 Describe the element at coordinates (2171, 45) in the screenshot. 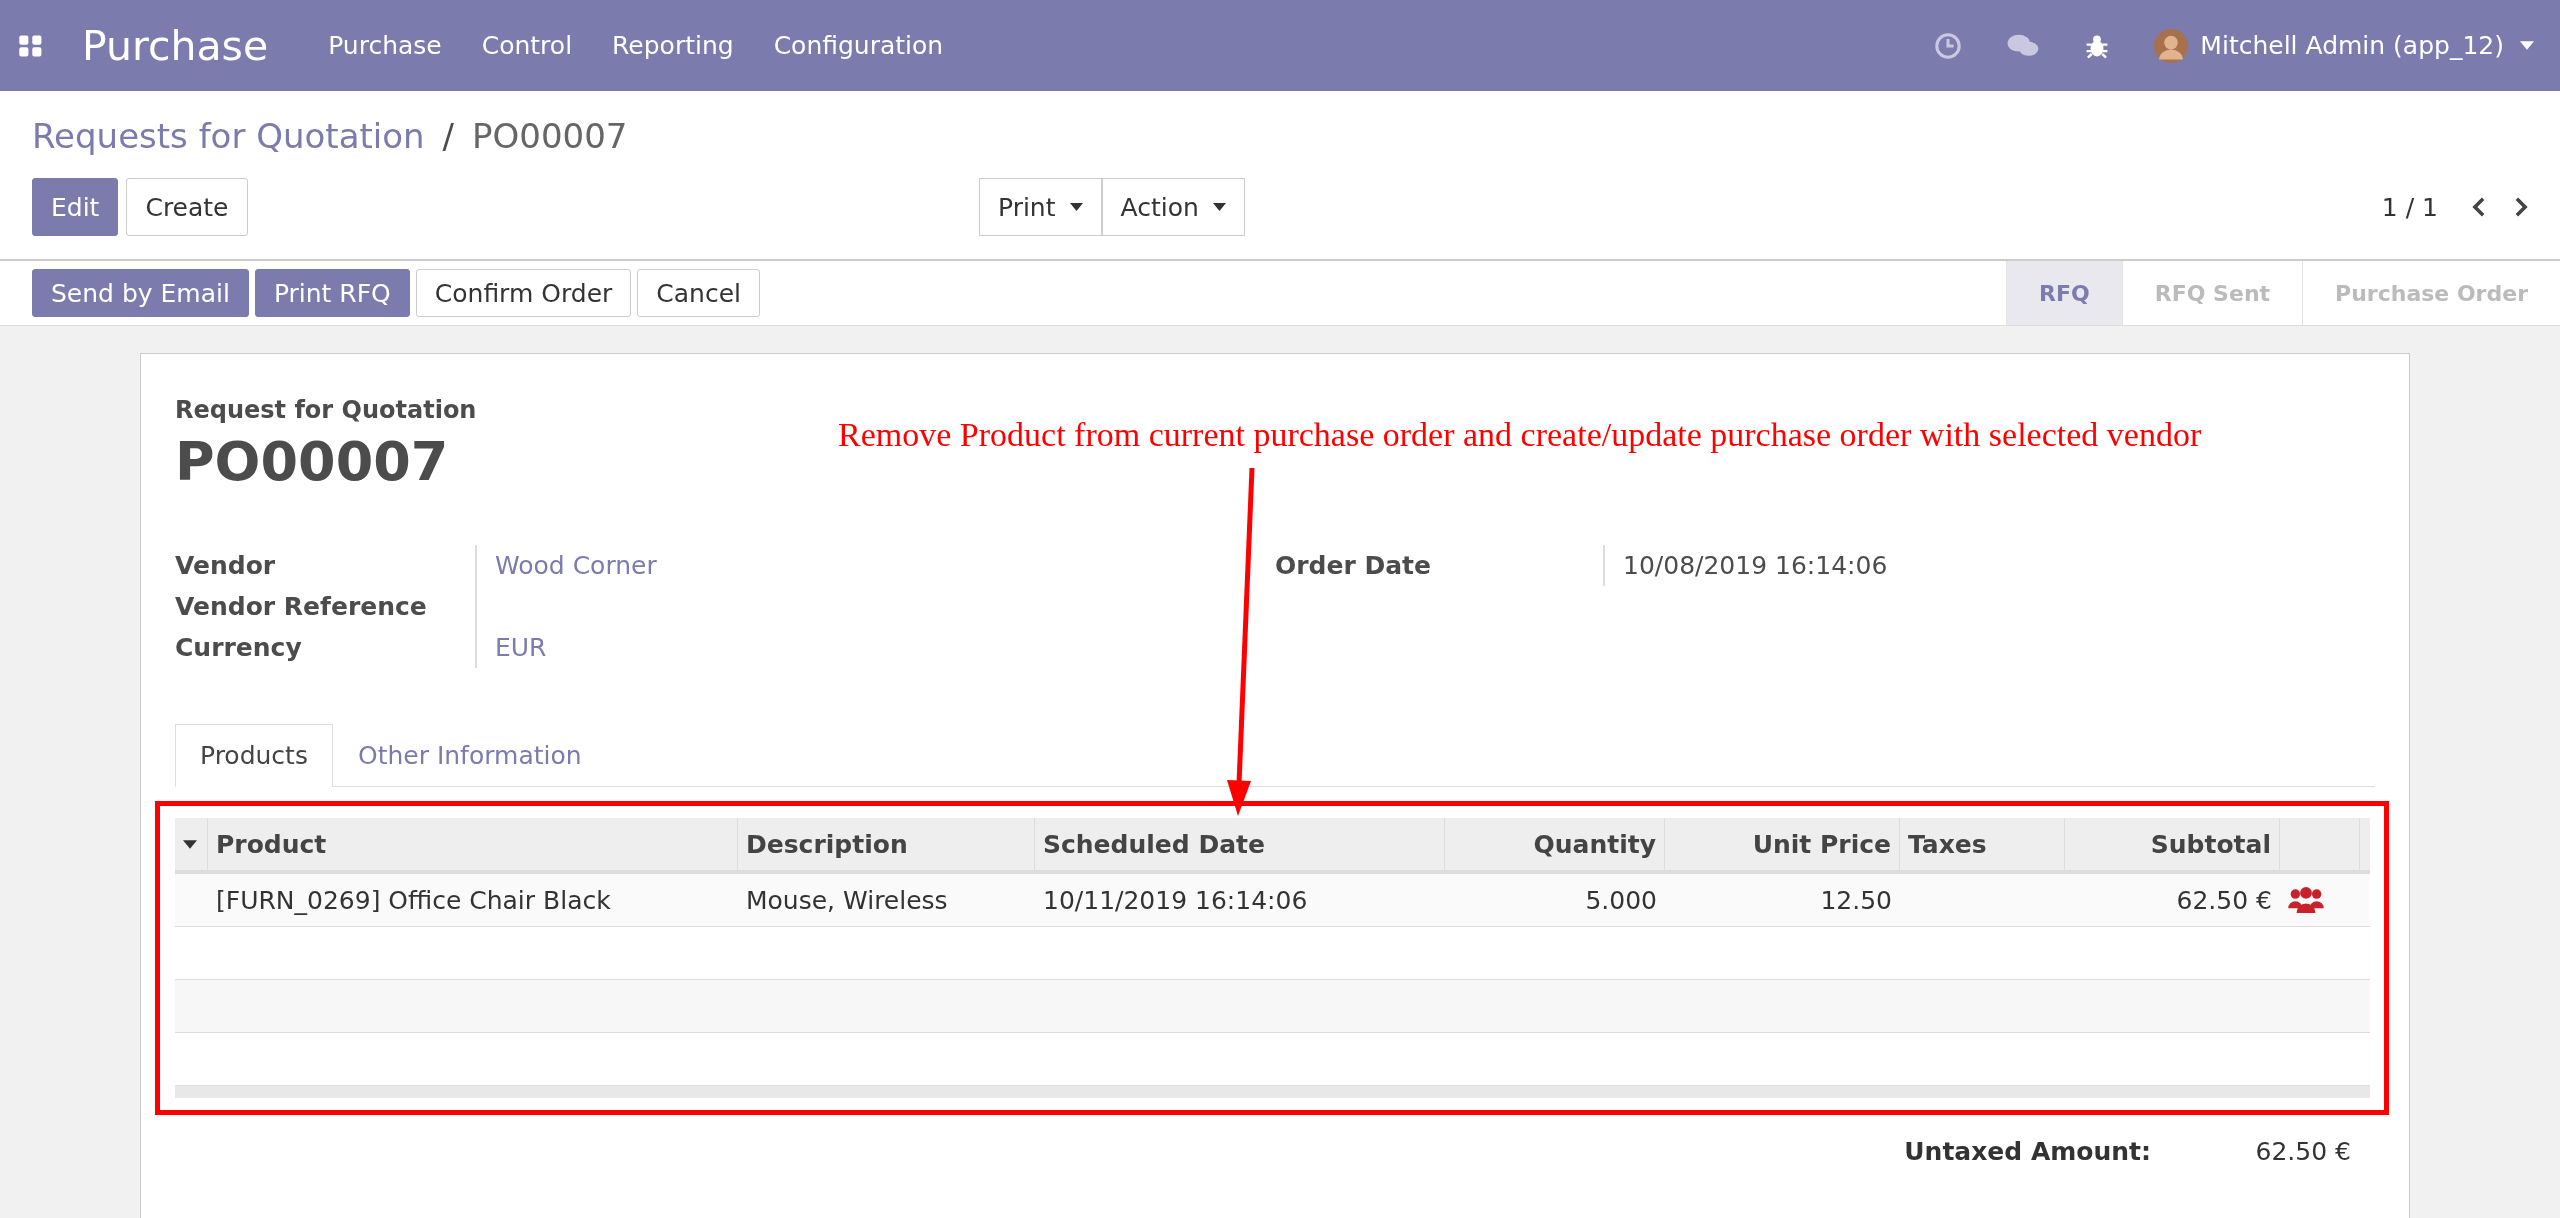

I see `avatar-icon` at that location.